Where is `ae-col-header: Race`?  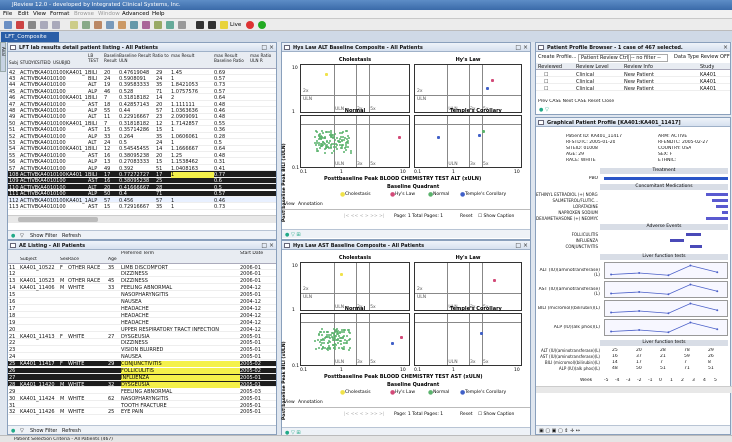
ae-col-header: Race is located at coordinates (88, 259).